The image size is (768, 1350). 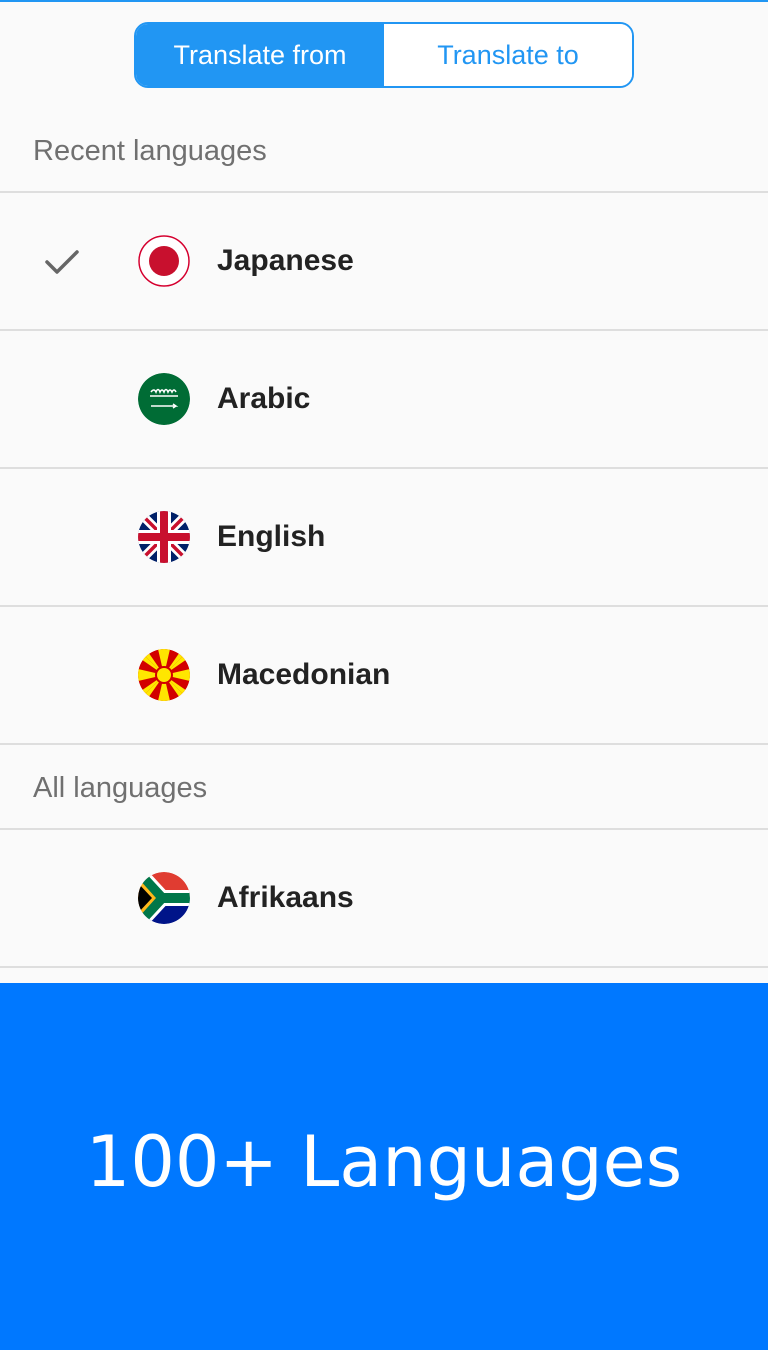 I want to click on language-name: Japanese, so click(x=285, y=260).